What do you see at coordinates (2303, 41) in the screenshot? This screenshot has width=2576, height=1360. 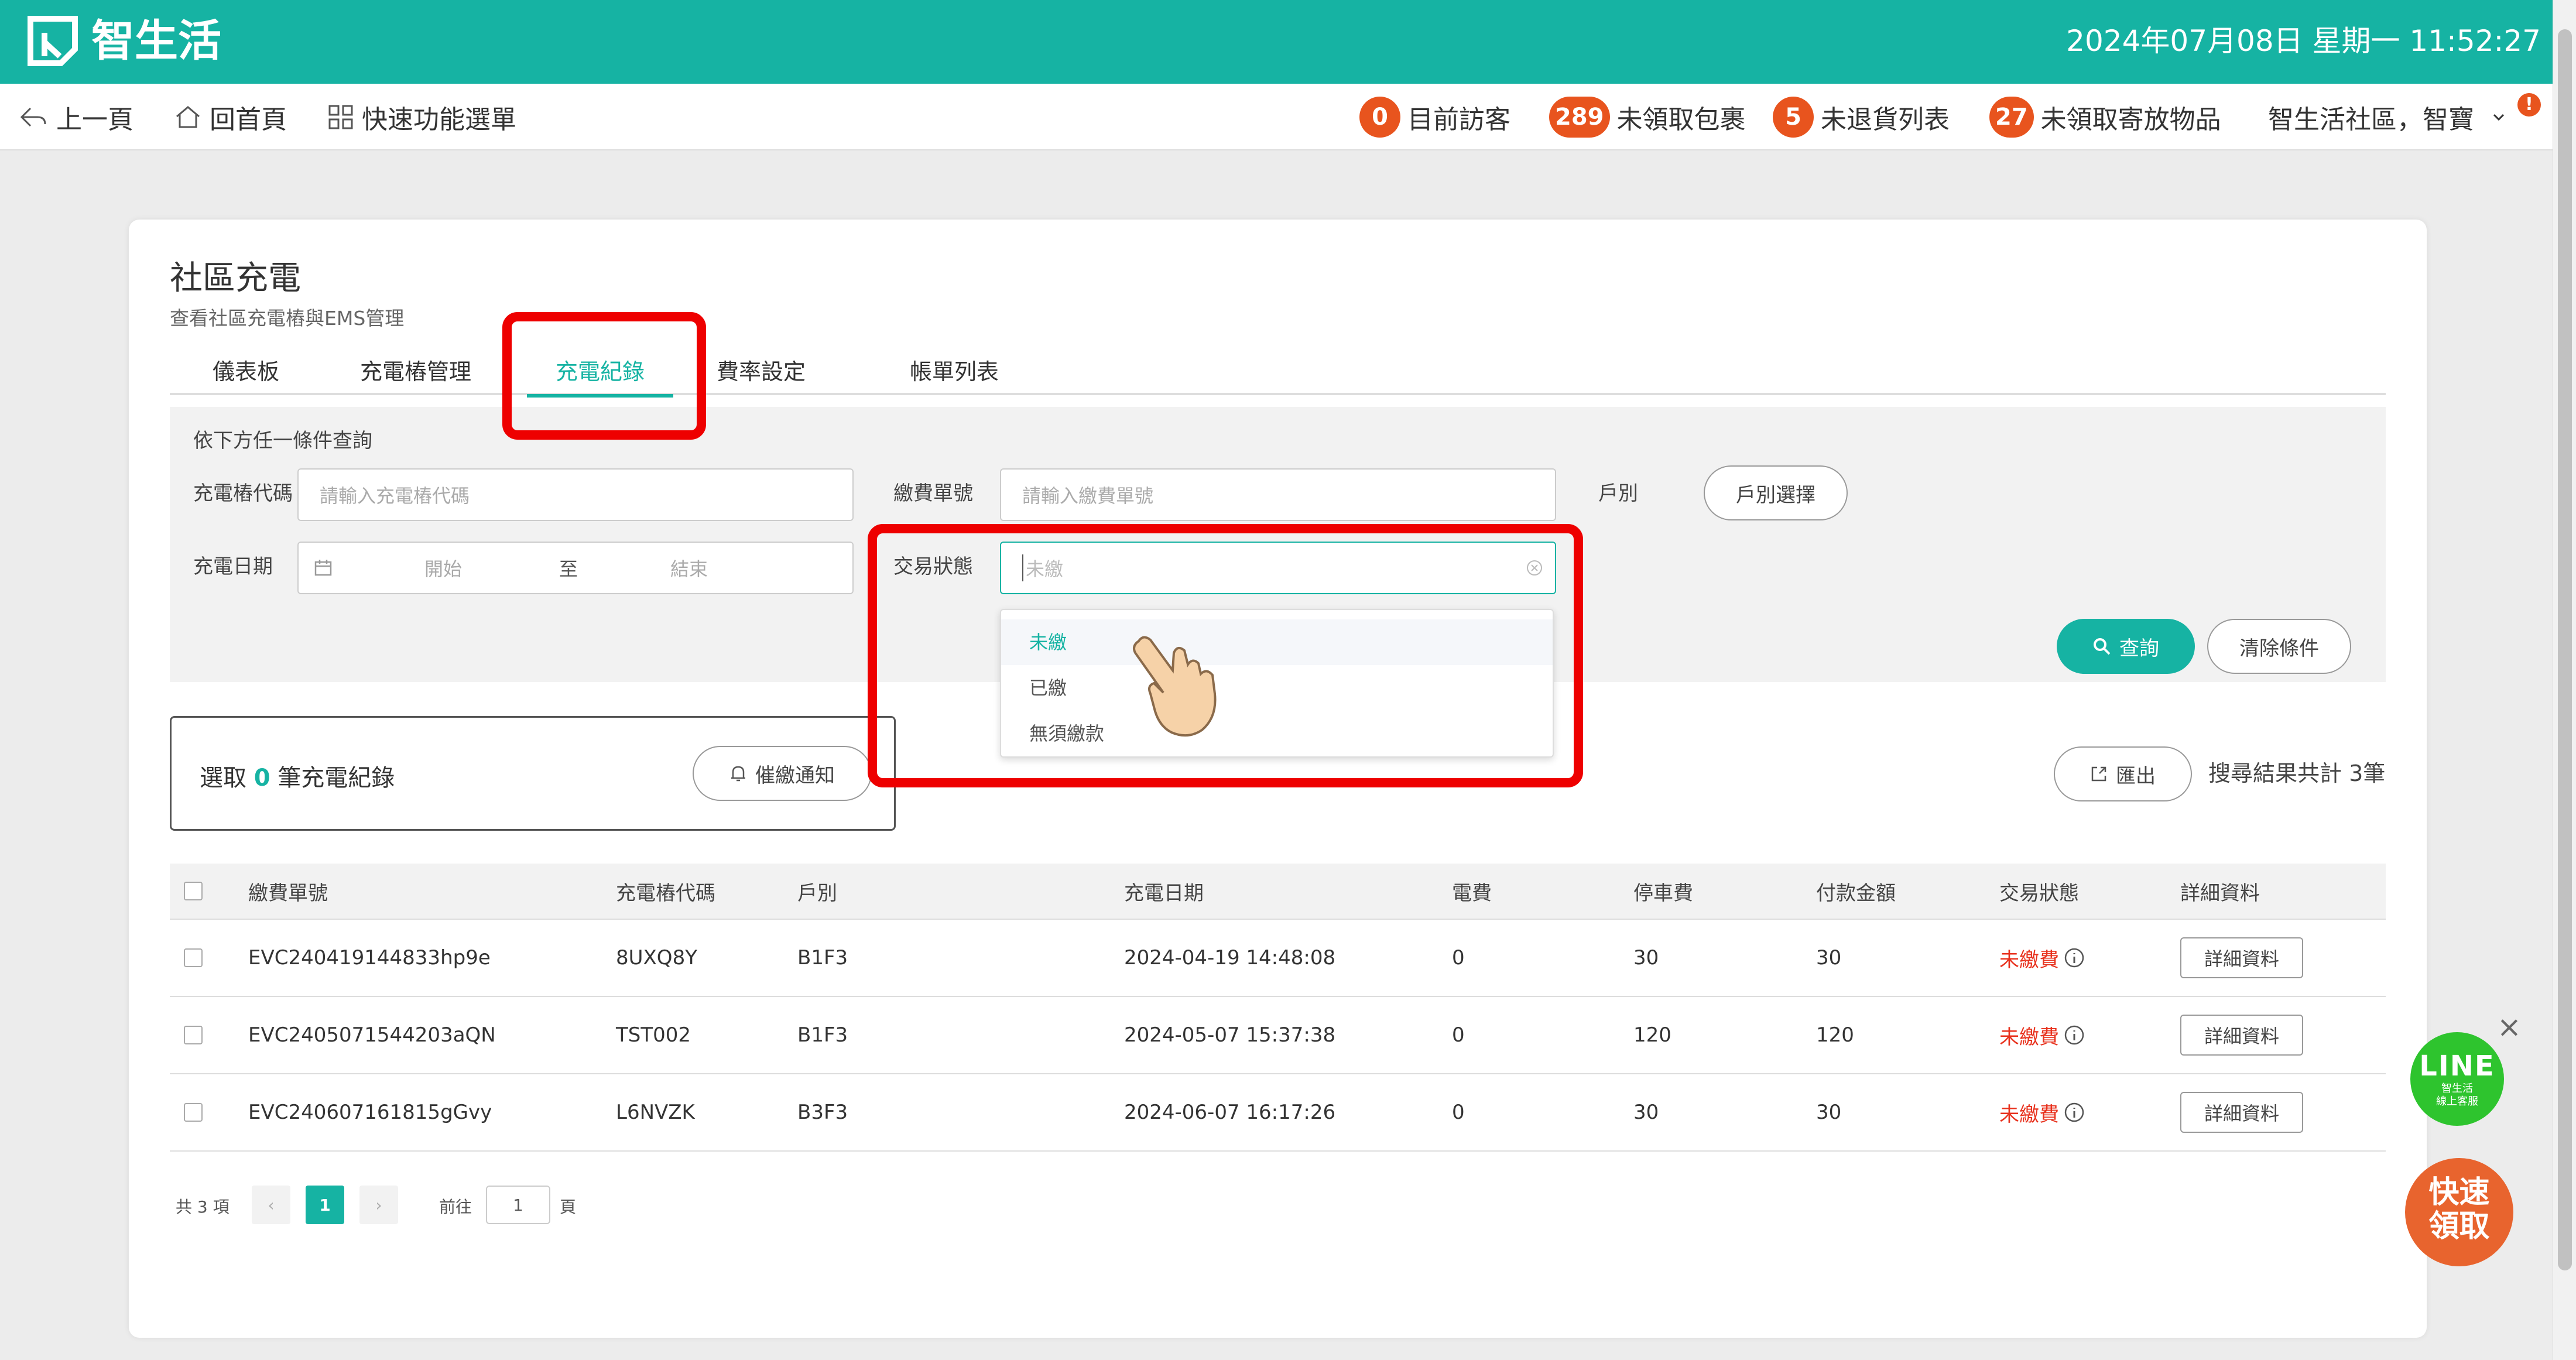 I see `current-datetime: 2024年07月08日 星期一 11:52:27` at bounding box center [2303, 41].